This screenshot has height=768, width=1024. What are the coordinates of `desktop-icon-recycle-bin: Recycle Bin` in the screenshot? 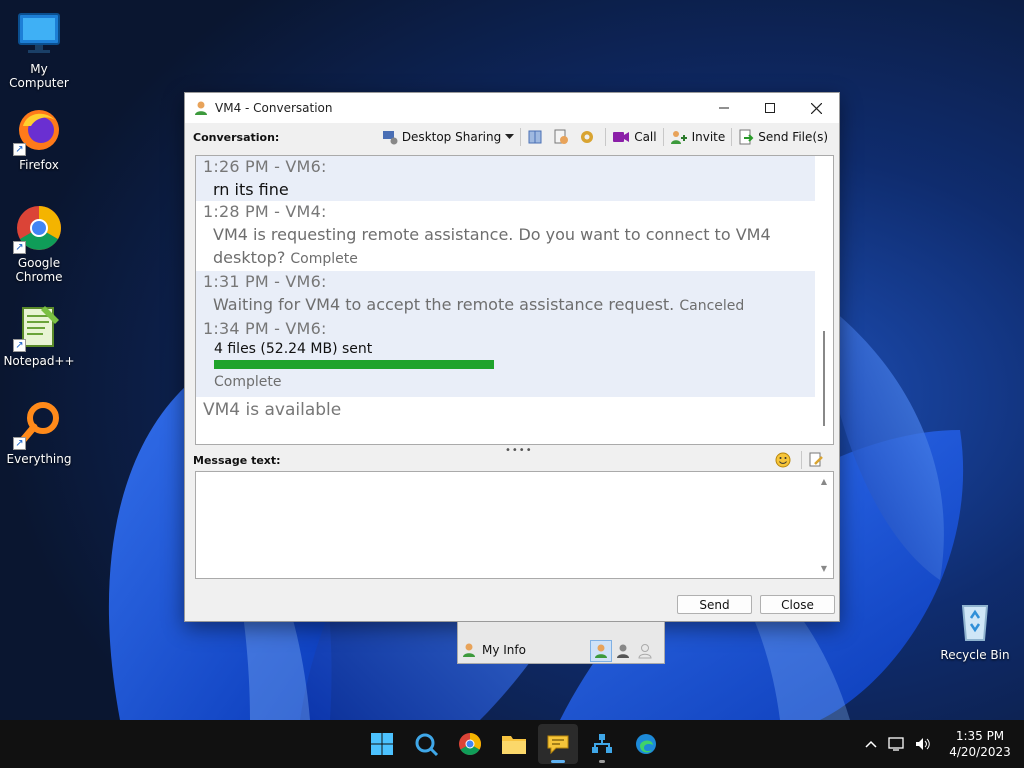 It's located at (975, 629).